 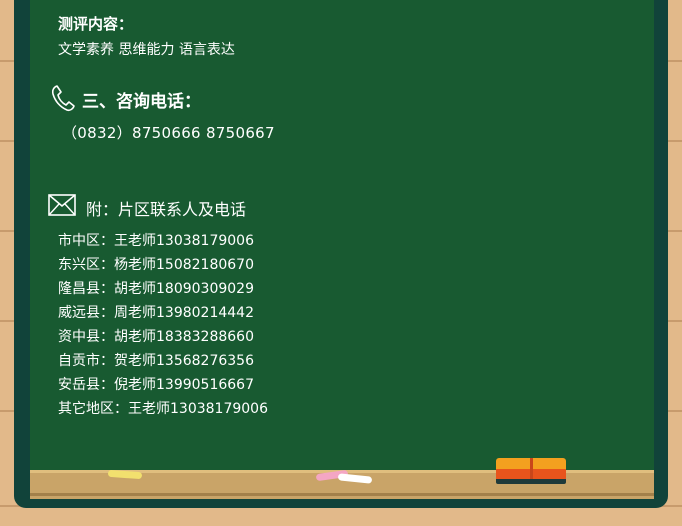 What do you see at coordinates (141, 102) in the screenshot?
I see `consult-heading: 三、咨询电话：` at bounding box center [141, 102].